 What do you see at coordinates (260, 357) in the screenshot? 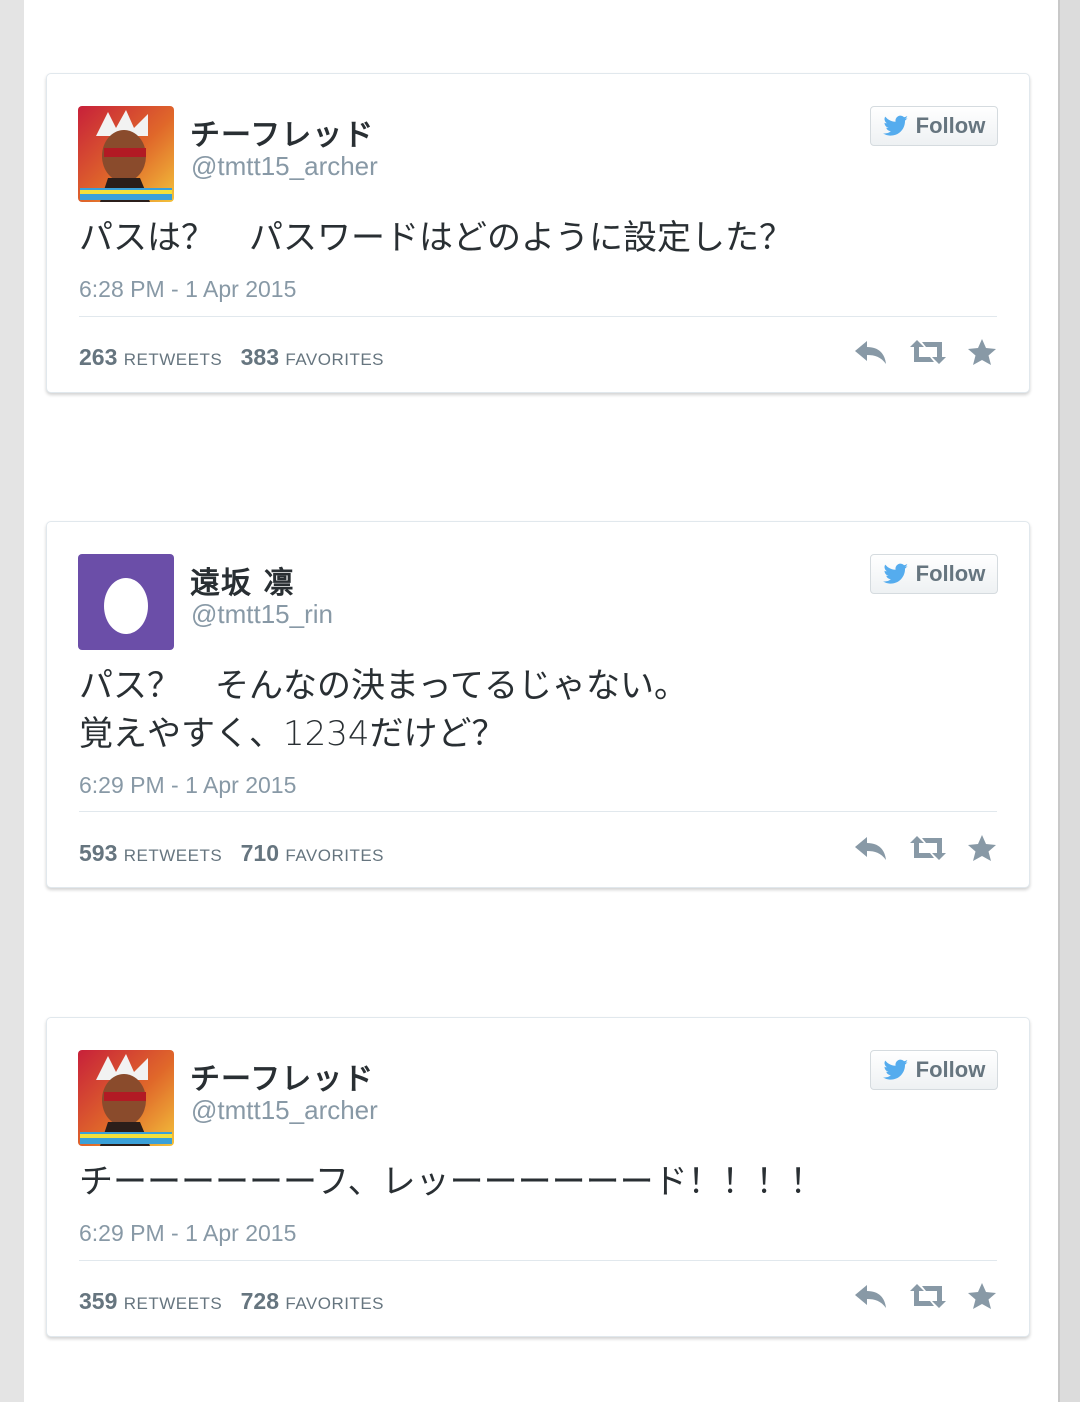
I see `favorite-count: 383` at bounding box center [260, 357].